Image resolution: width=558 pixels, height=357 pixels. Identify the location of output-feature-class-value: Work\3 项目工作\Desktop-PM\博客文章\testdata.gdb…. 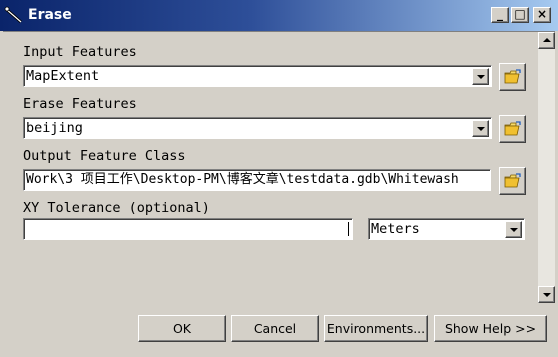
(242, 179).